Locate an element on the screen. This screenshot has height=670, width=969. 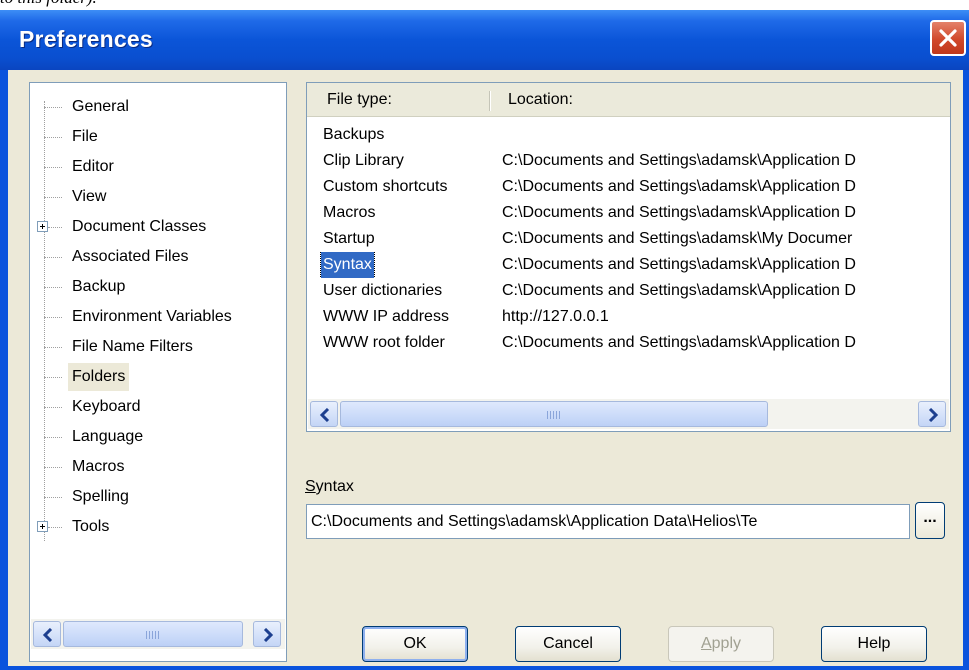
tree-item-label: Document Classes is located at coordinates (139, 226).